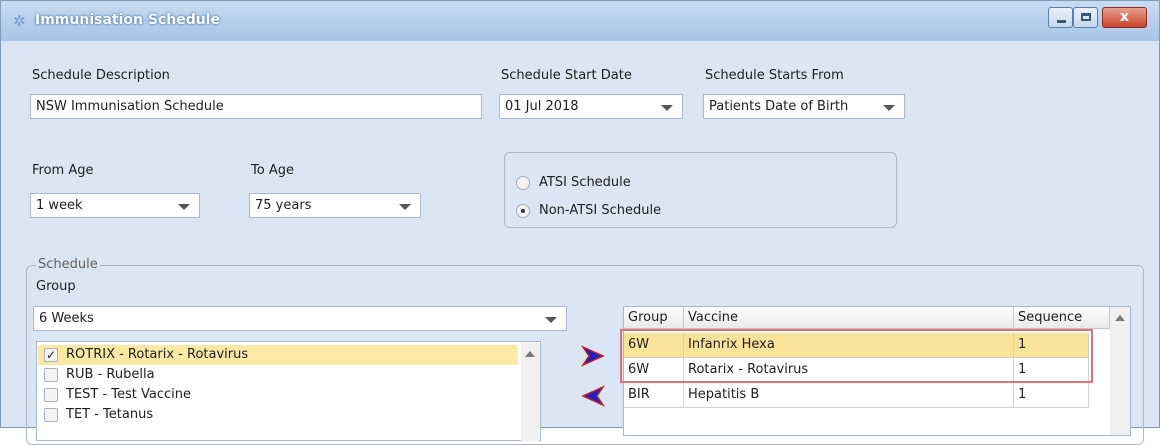  What do you see at coordinates (523, 183) in the screenshot?
I see `radio-button-icon` at bounding box center [523, 183].